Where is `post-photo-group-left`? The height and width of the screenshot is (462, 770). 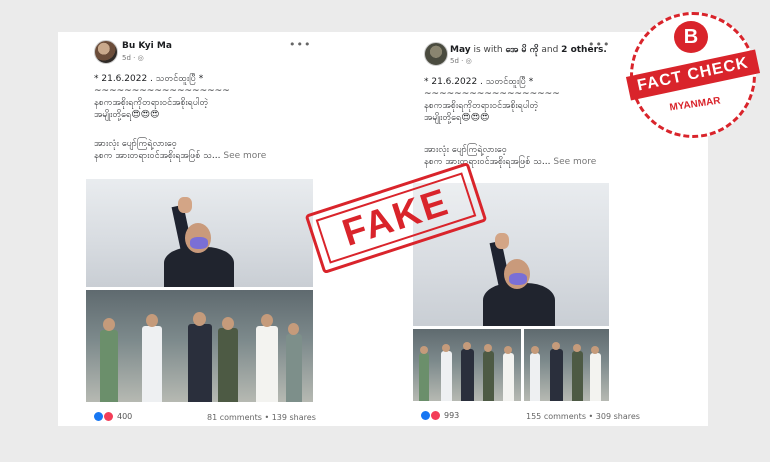 post-photo-group-left is located at coordinates (467, 365).